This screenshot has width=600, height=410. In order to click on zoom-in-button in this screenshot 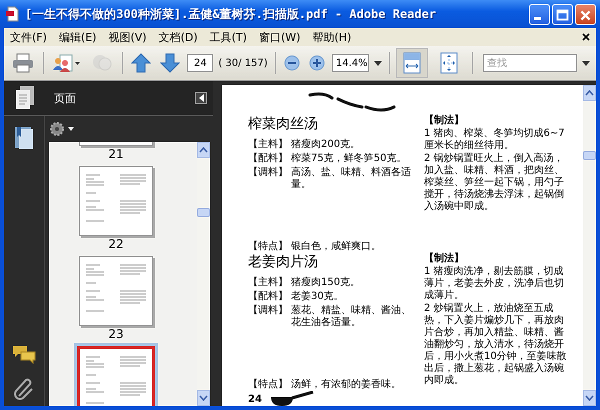, I will do `click(316, 63)`.